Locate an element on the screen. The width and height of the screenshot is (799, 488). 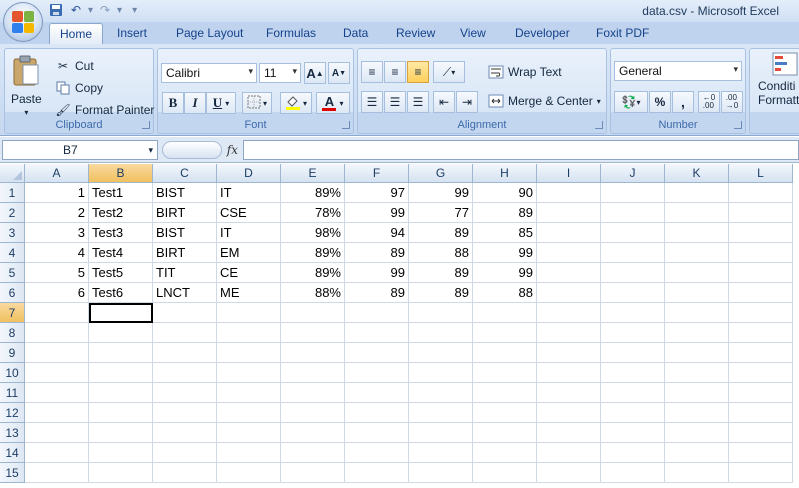
cell-i15 is located at coordinates (569, 473).